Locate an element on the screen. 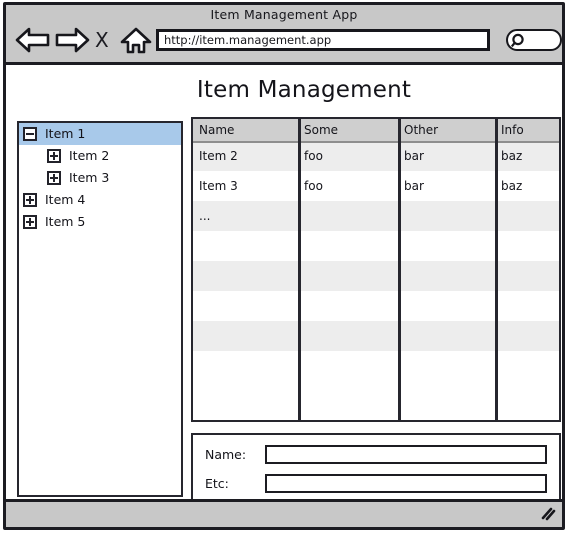 Image resolution: width=574 pixels, height=536 pixels. home-icon is located at coordinates (136, 43).